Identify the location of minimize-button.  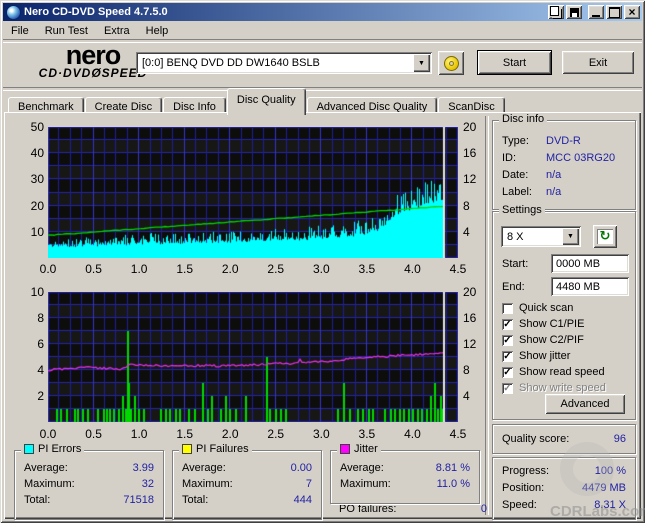
(596, 12).